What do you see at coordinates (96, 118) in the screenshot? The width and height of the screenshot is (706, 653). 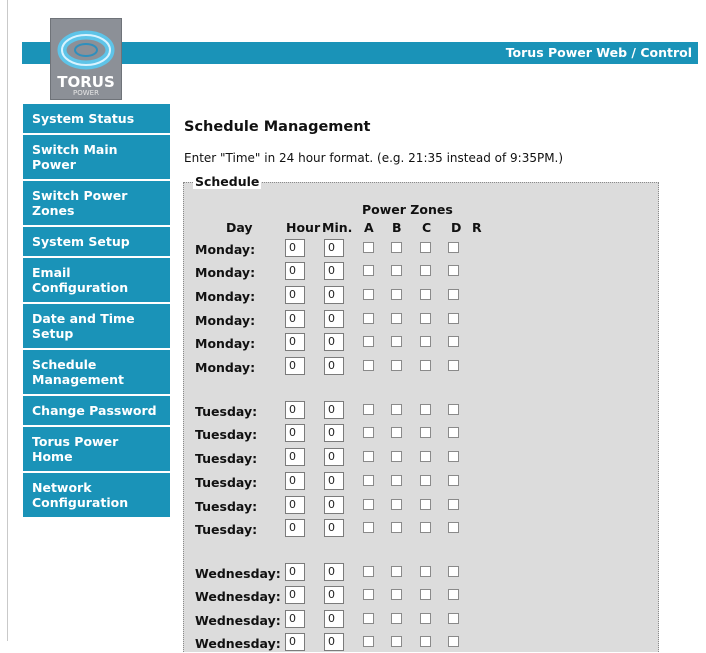 I see `sidebar-item-system-status: System Status` at bounding box center [96, 118].